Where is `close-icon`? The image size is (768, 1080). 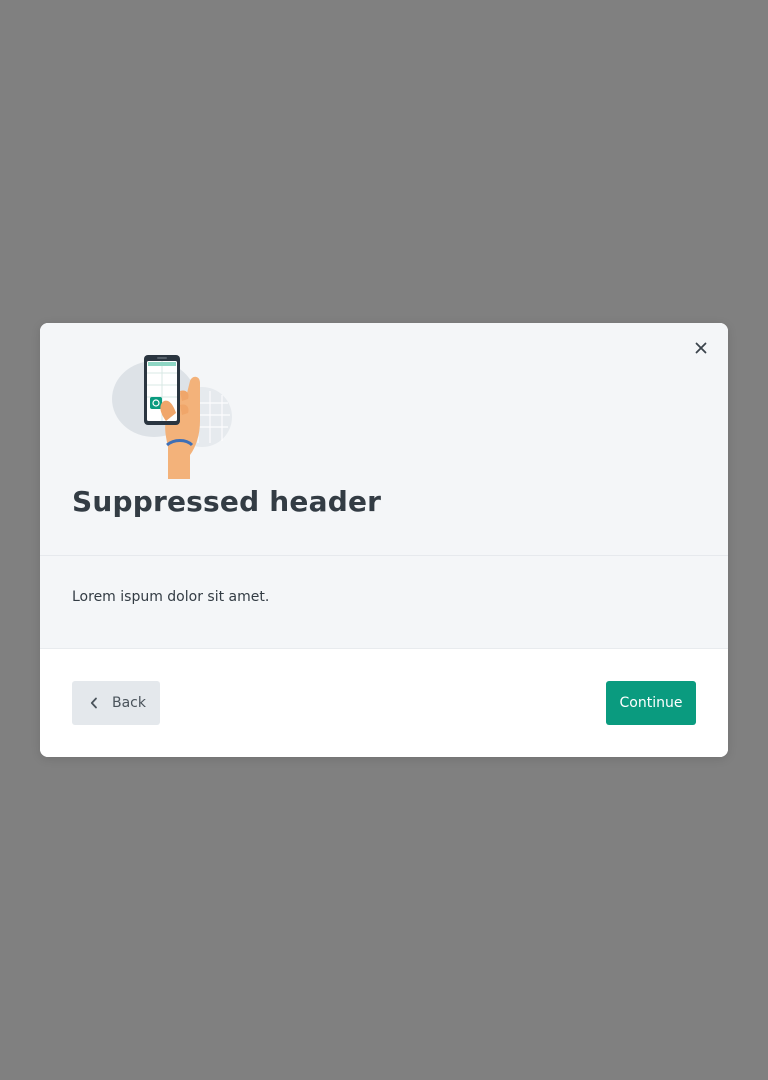 close-icon is located at coordinates (701, 348).